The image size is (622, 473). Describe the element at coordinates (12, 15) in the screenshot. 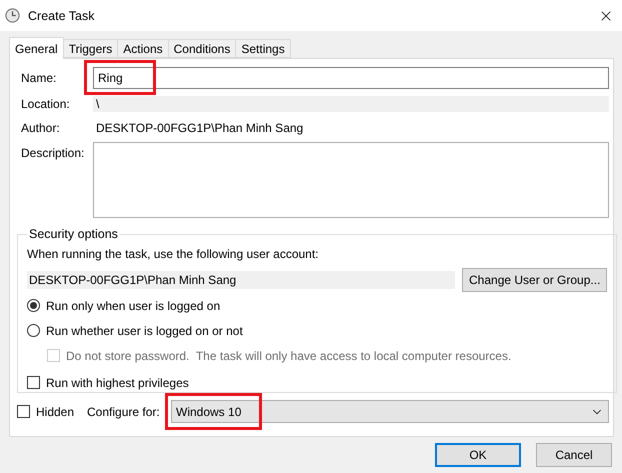

I see `clock-icon` at that location.